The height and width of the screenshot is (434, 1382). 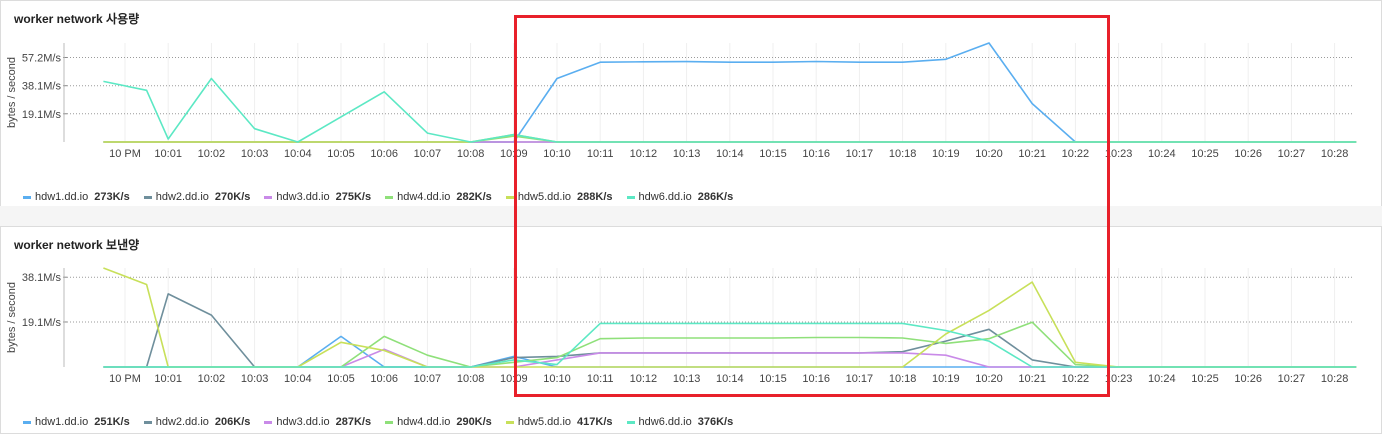 I want to click on legend-value: 206K/s, so click(x=232, y=422).